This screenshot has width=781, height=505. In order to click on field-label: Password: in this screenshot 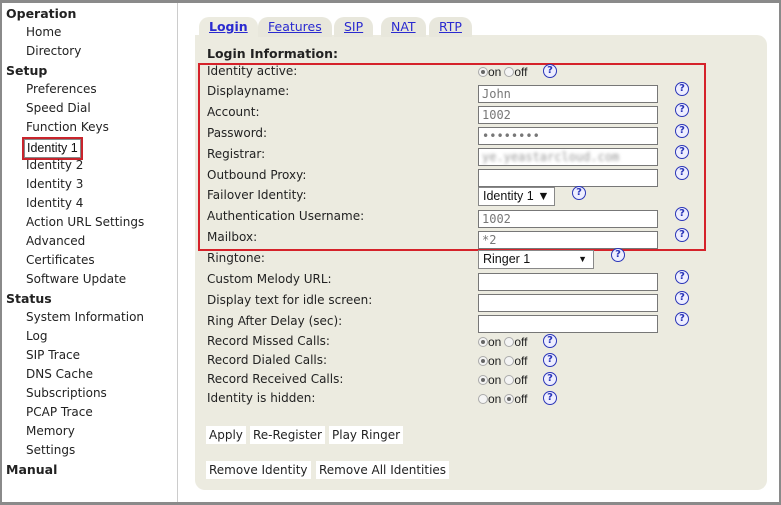, I will do `click(237, 133)`.